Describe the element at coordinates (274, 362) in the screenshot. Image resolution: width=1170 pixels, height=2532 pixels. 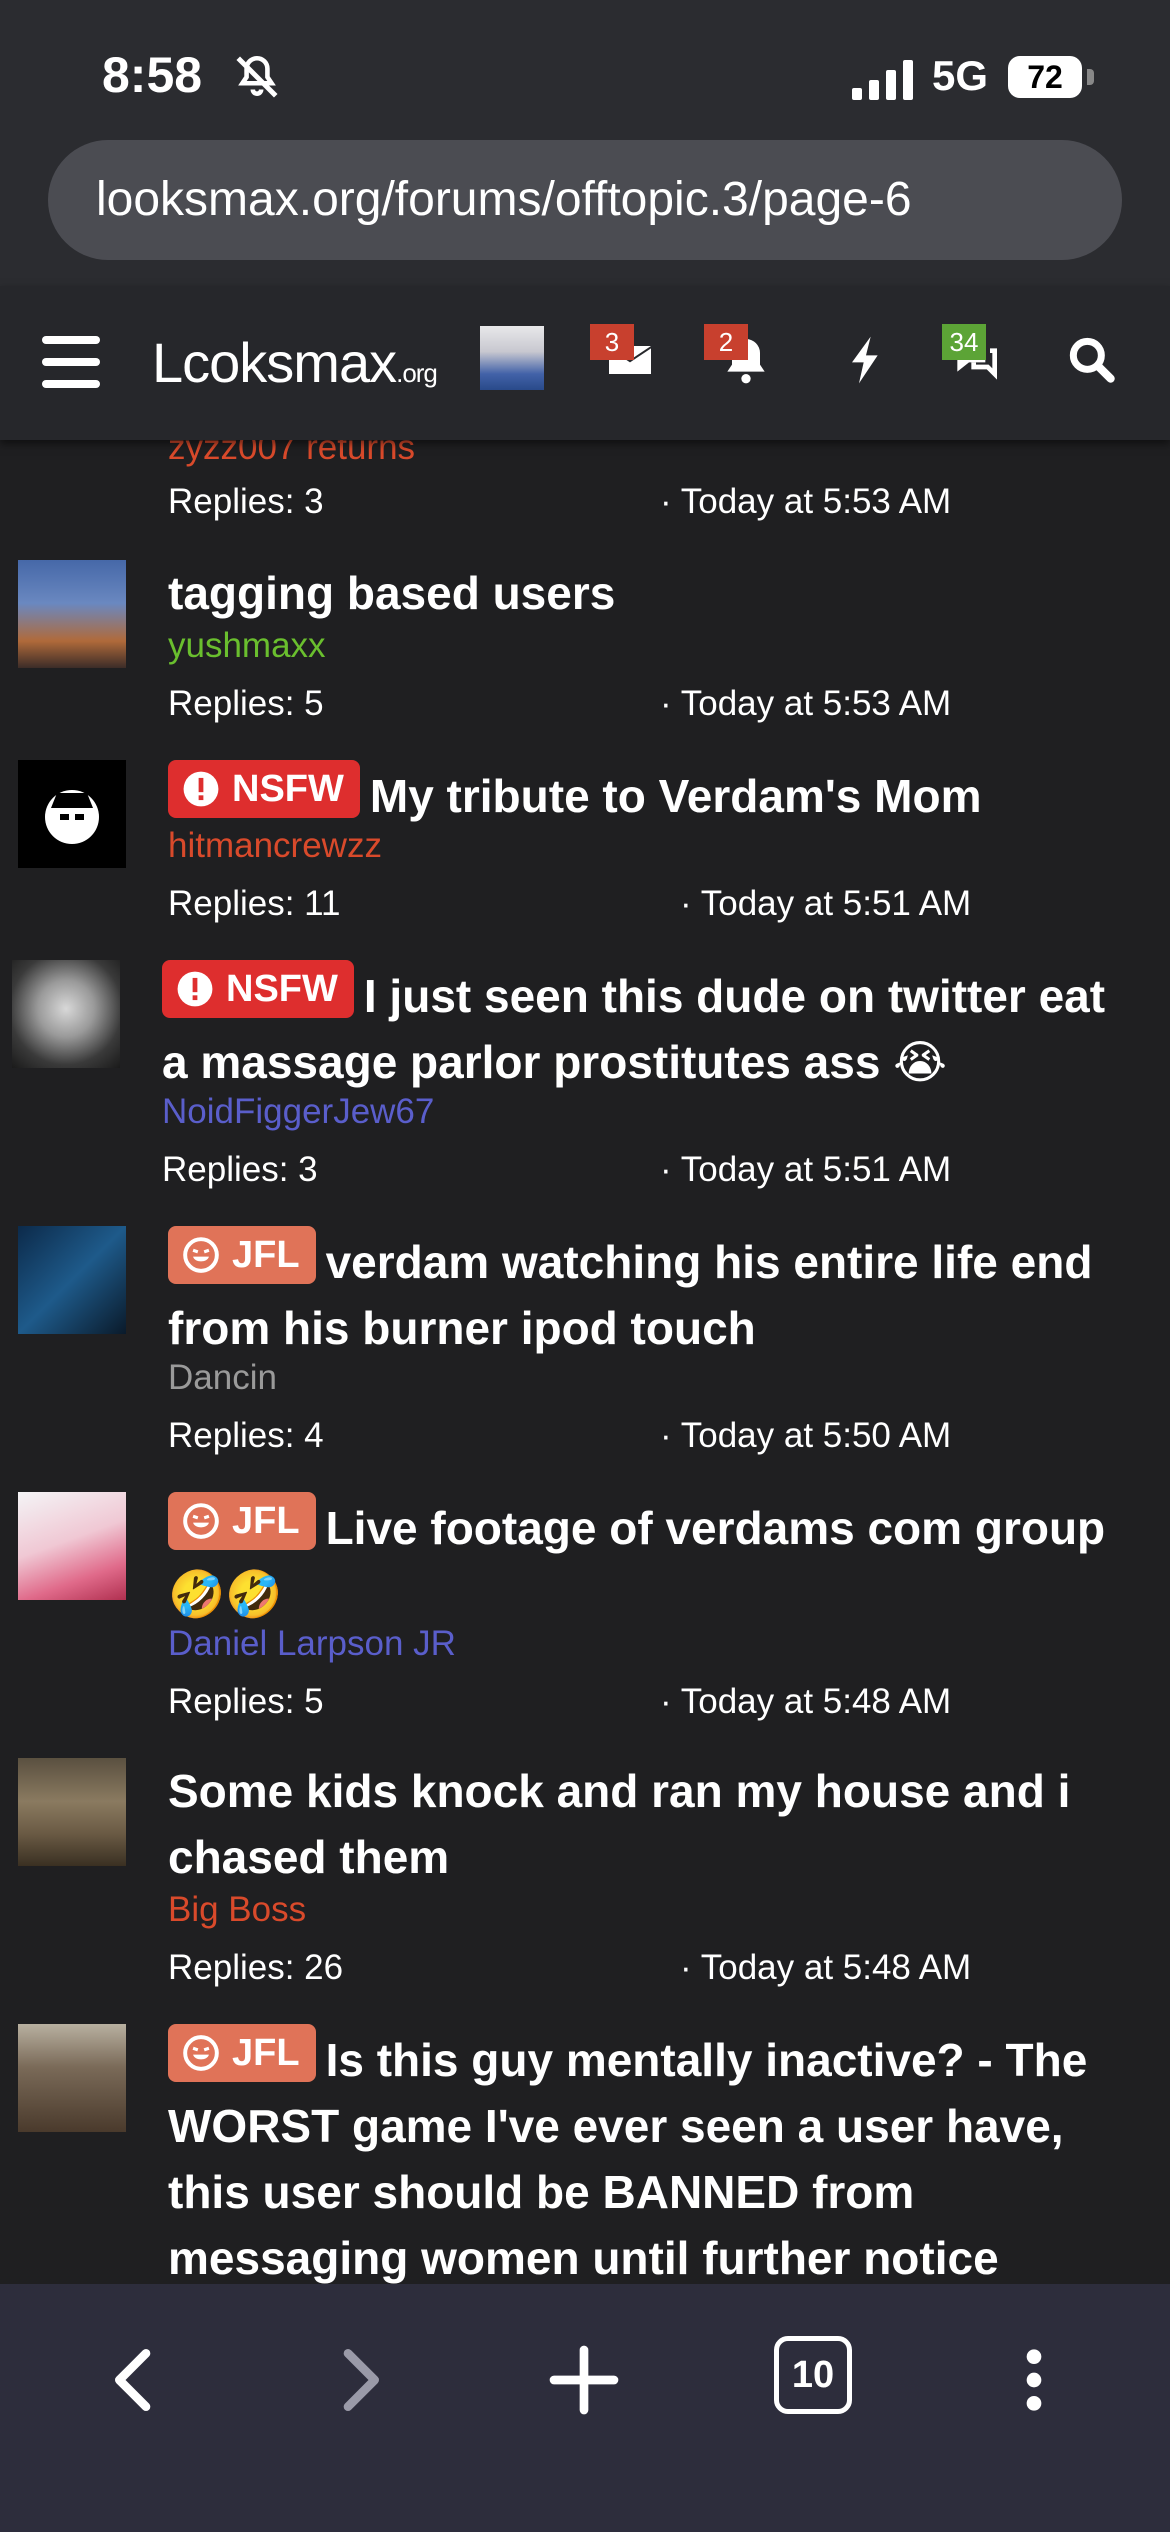
I see `logo-text: Lcoksmax` at that location.